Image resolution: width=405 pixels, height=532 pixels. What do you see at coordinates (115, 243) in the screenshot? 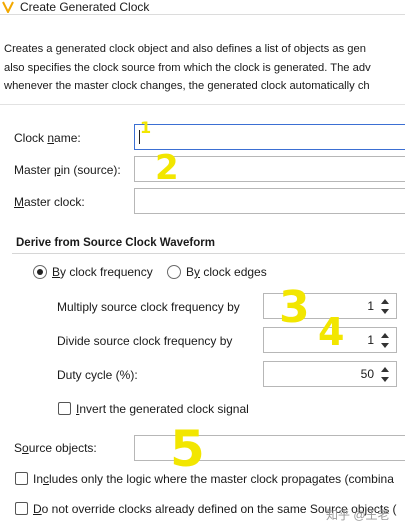
I see `derive-section-title: Derive from Source Clock Waveform` at bounding box center [115, 243].